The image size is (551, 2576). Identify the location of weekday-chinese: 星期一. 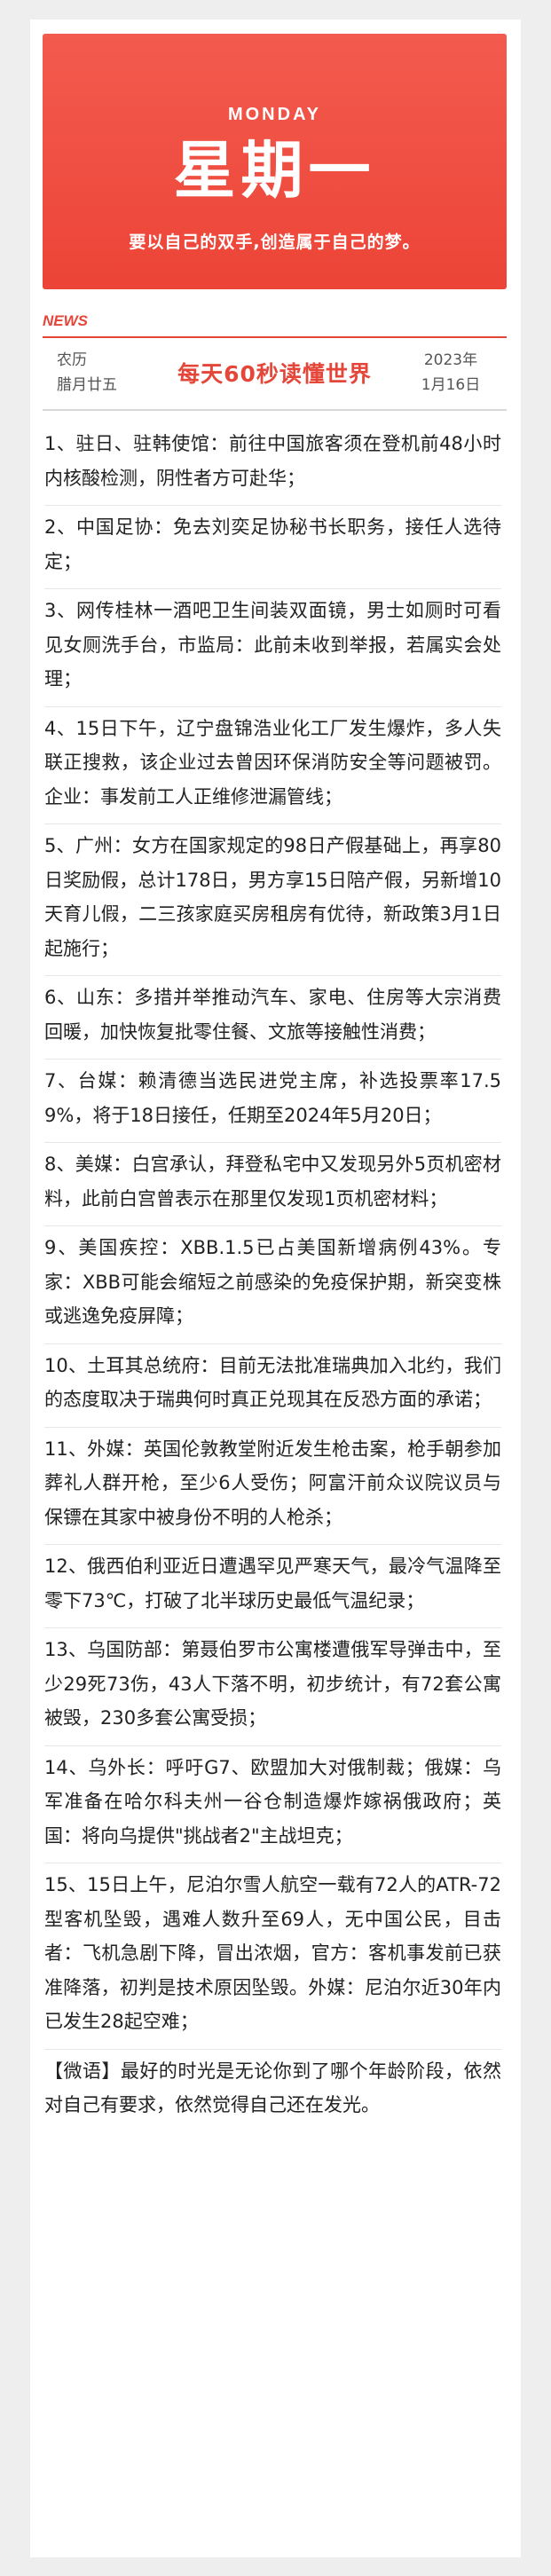
(275, 170).